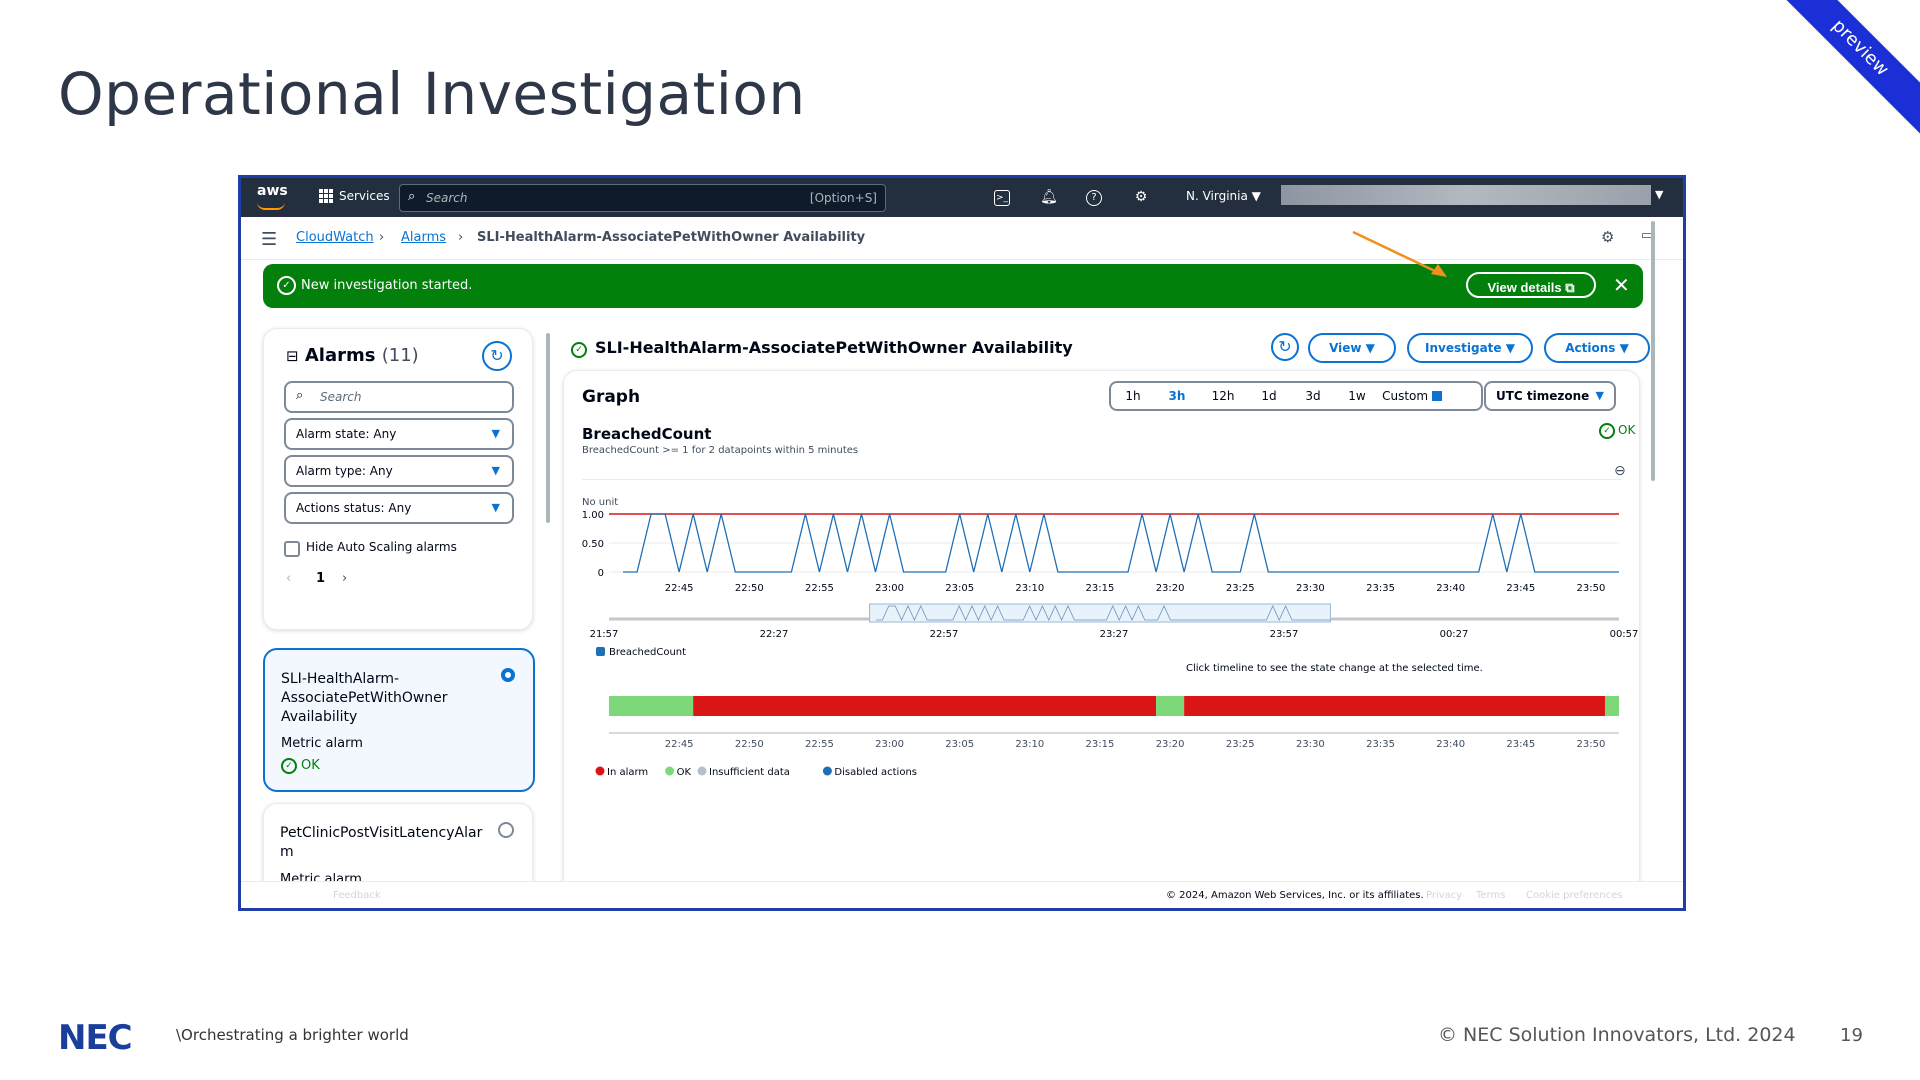 The image size is (1920, 1080). Describe the element at coordinates (423, 237) in the screenshot. I see `breadcrumb-alarms: Alarms` at that location.